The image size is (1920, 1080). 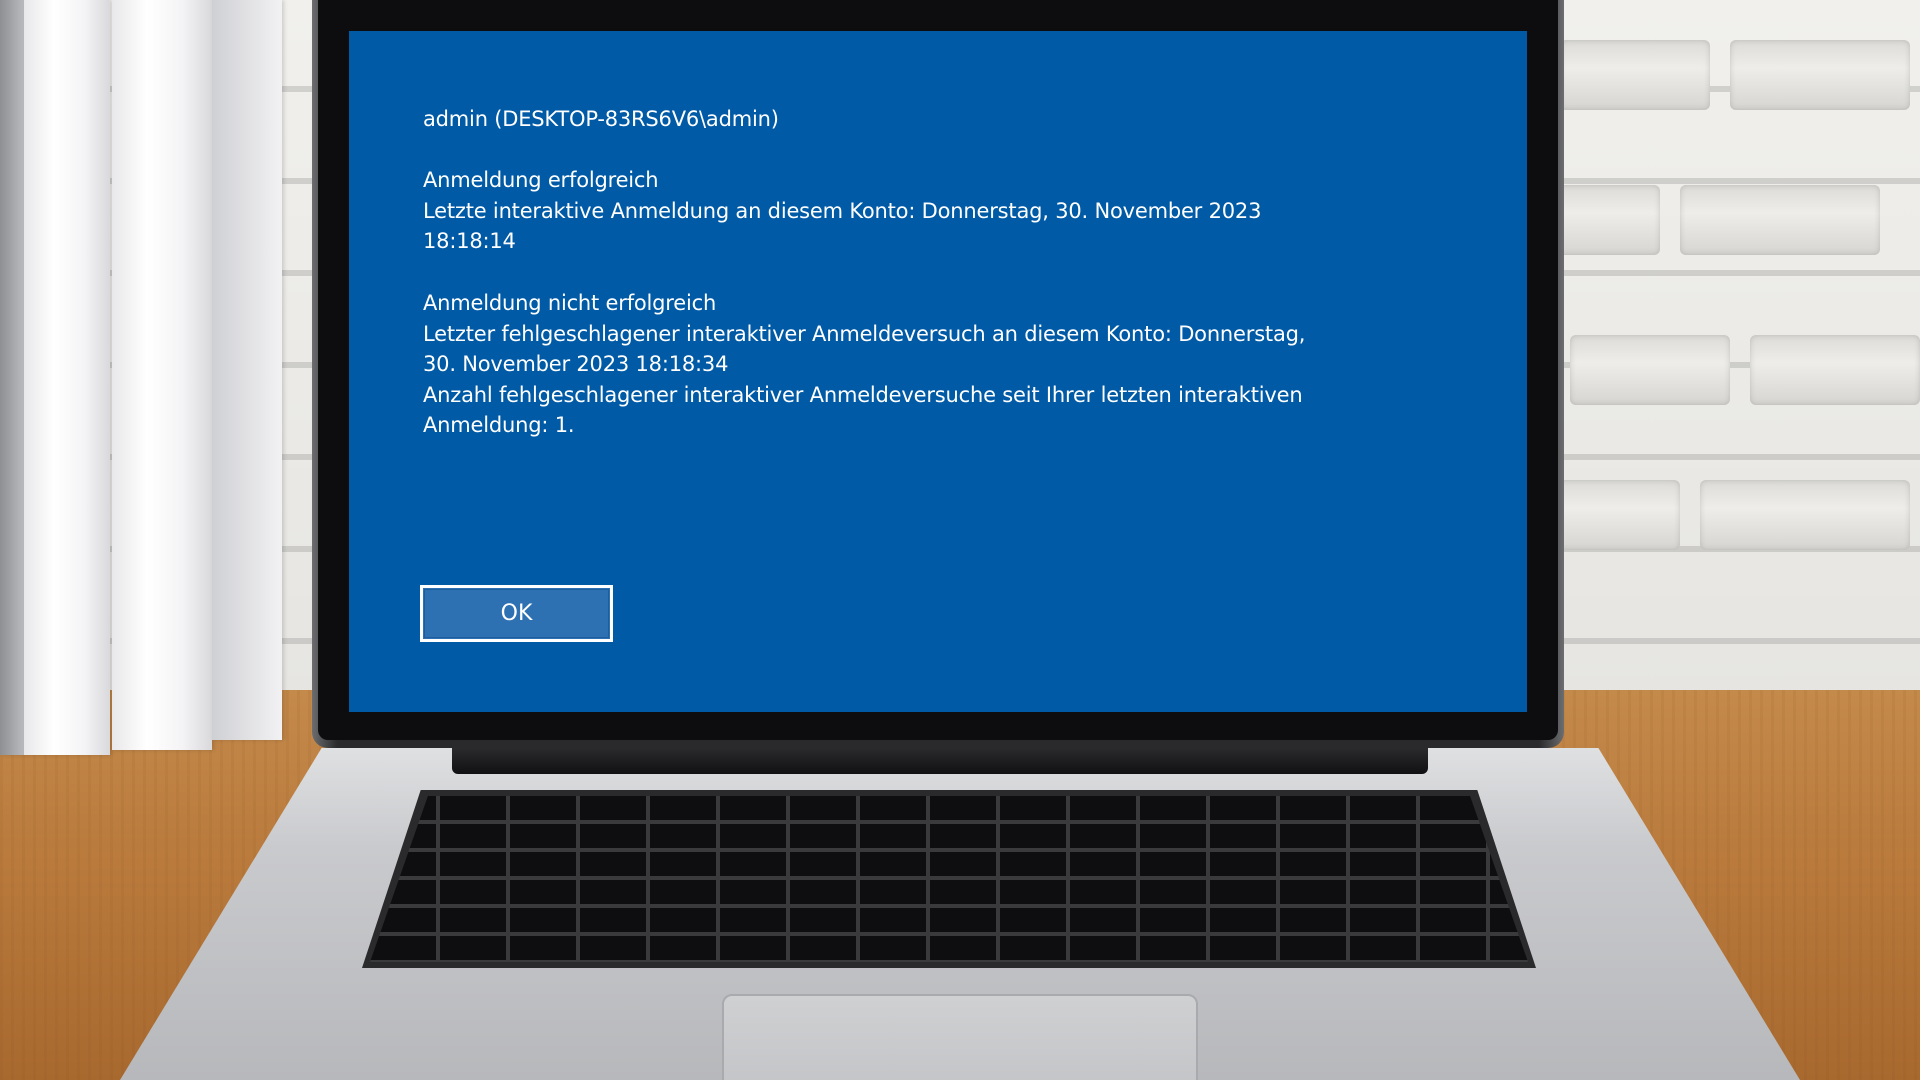 I want to click on last-failed-time: 30. November 2023 18:18:34, so click(x=576, y=364).